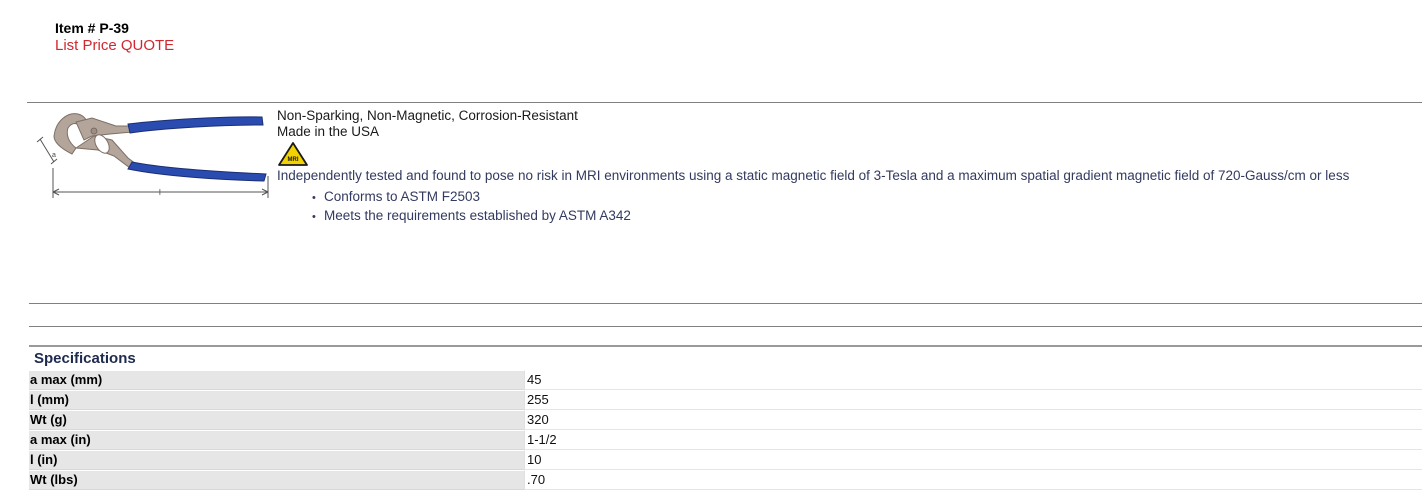  I want to click on table-row: l (mm) 255, so click(725, 400).